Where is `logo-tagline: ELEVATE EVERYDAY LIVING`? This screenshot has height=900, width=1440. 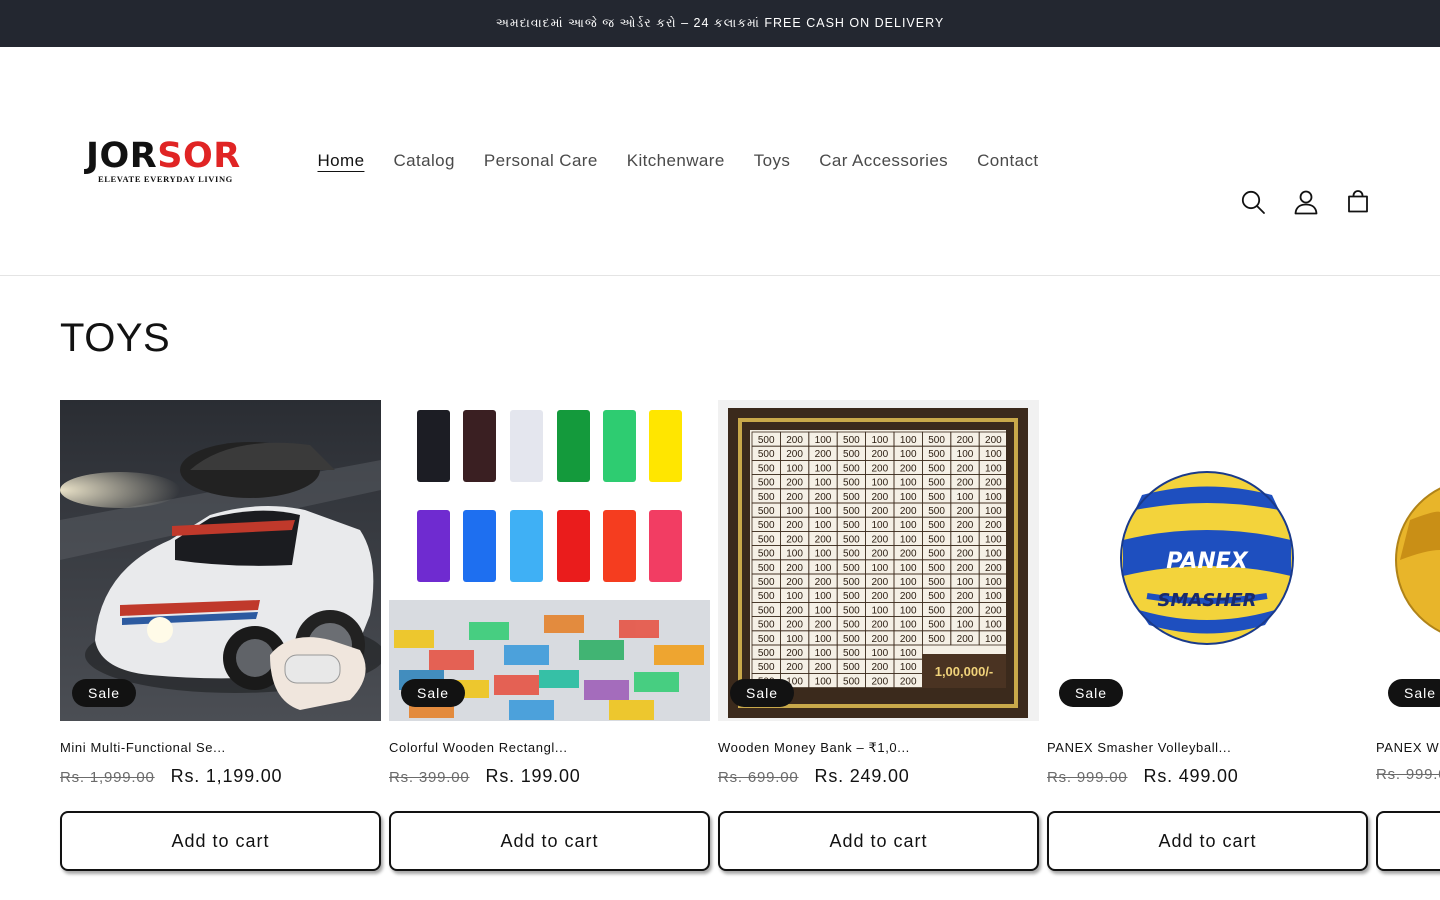
logo-tagline: ELEVATE EVERYDAY LIVING is located at coordinates (165, 179).